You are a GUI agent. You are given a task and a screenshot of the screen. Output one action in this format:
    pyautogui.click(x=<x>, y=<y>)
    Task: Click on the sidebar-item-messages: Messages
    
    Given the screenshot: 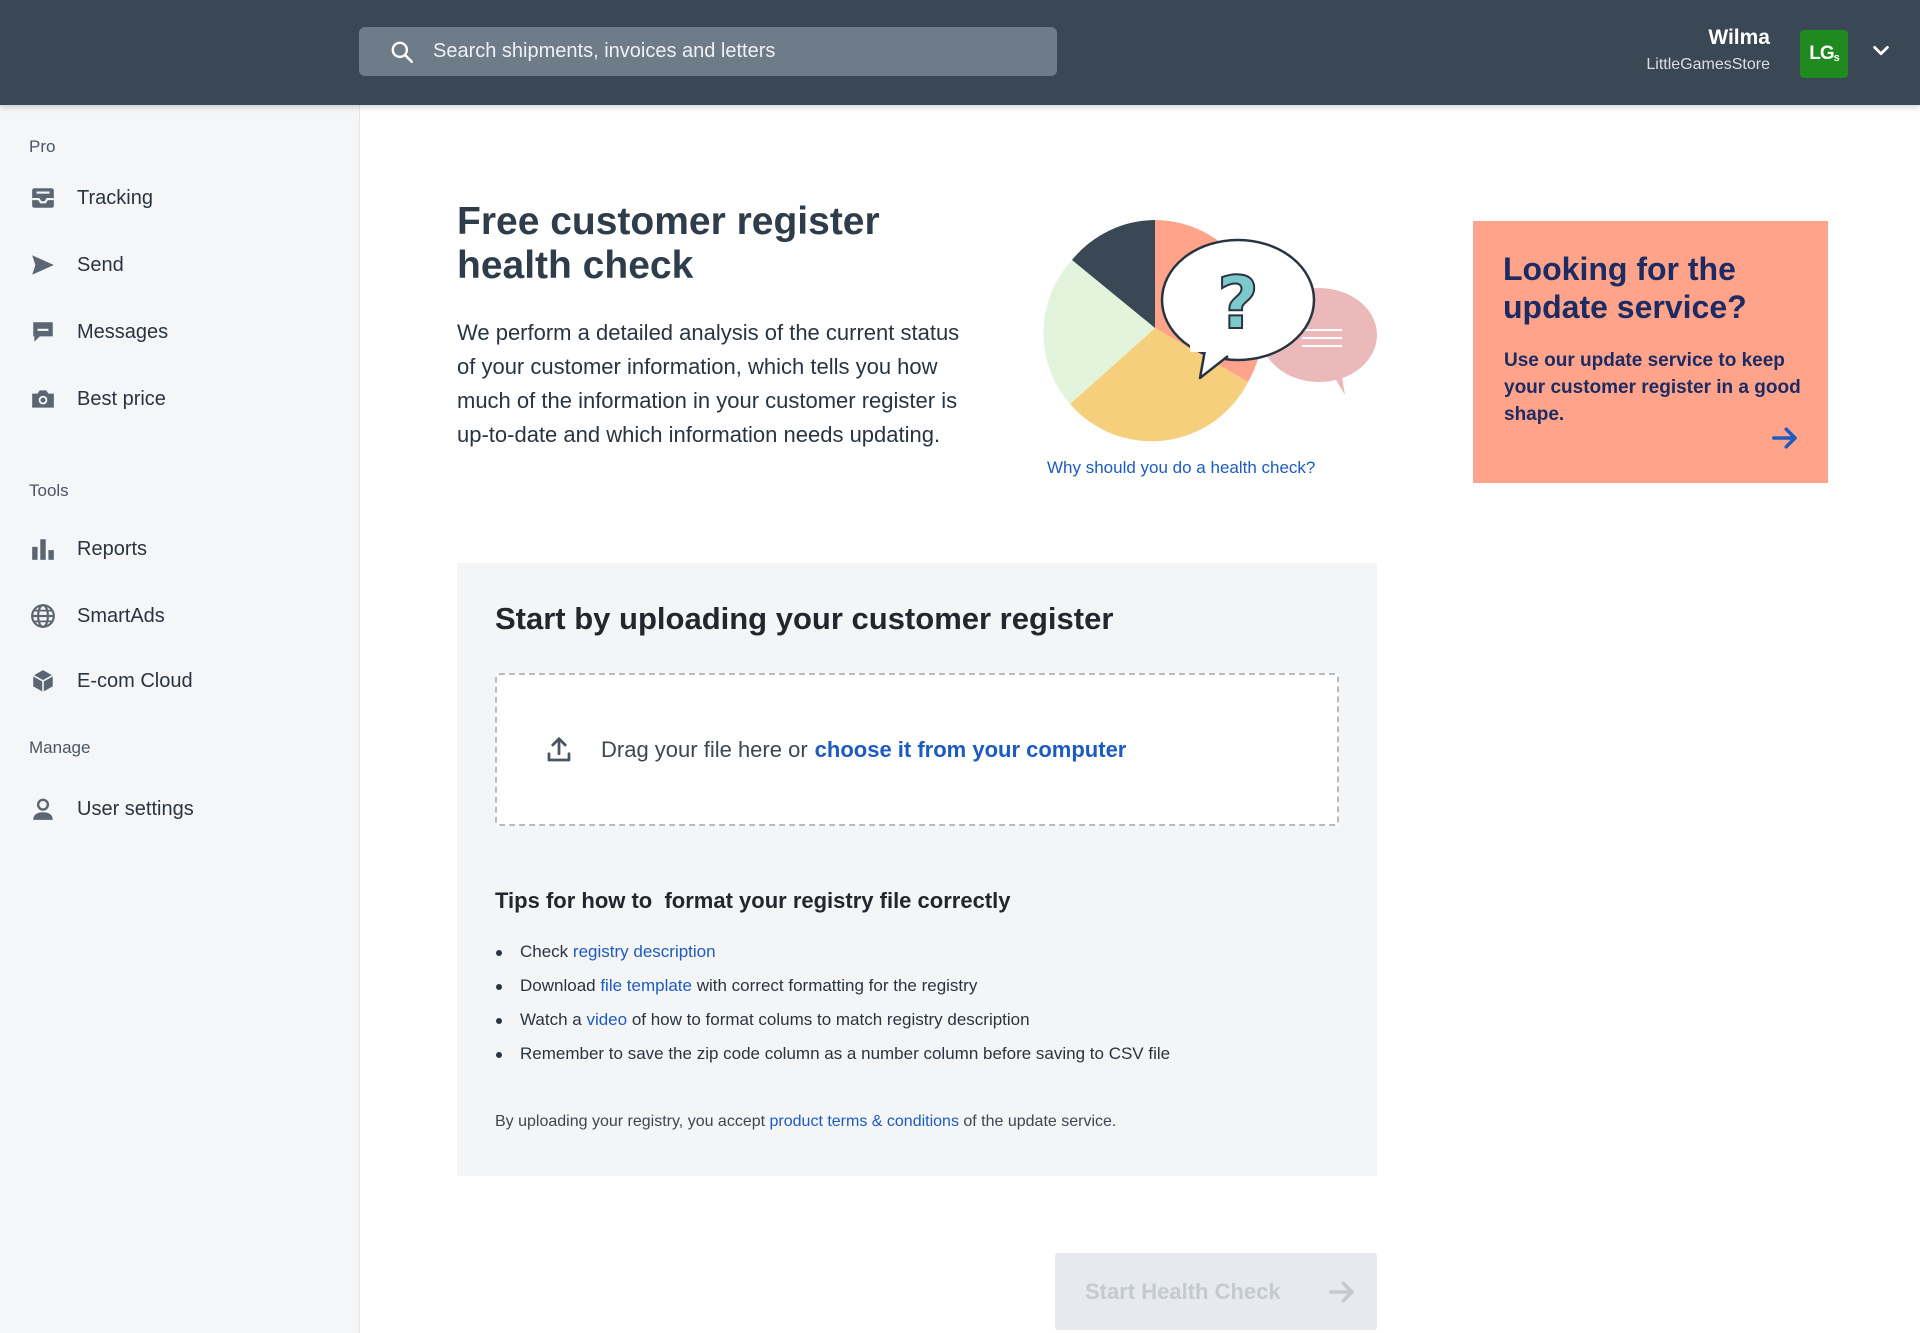 What is the action you would take?
    pyautogui.click(x=179, y=332)
    